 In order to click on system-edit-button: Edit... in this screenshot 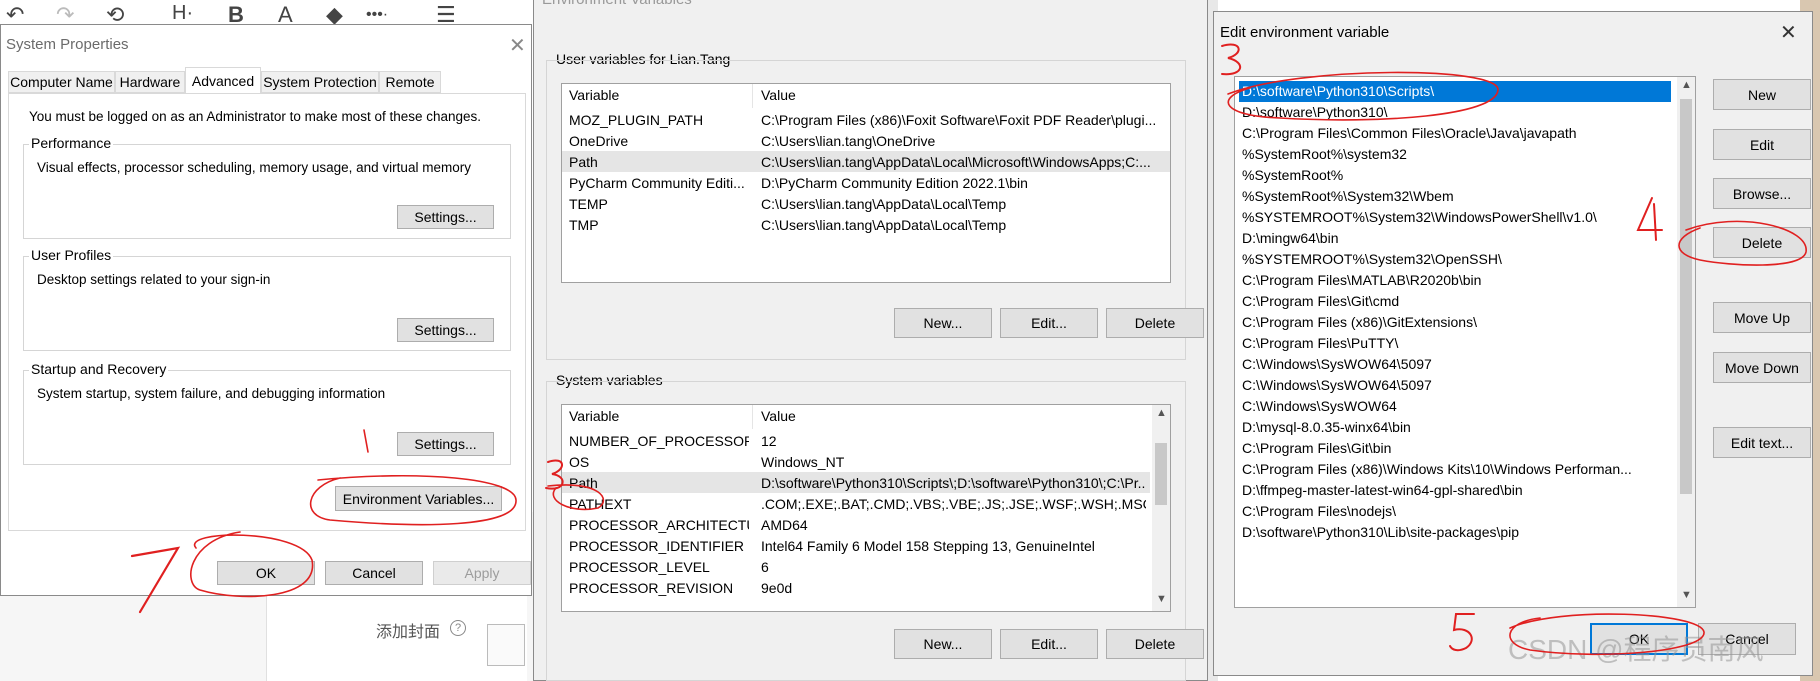, I will do `click(1049, 644)`.